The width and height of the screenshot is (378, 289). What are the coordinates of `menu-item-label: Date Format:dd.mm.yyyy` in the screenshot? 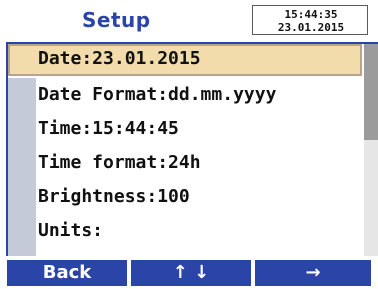 It's located at (157, 94).